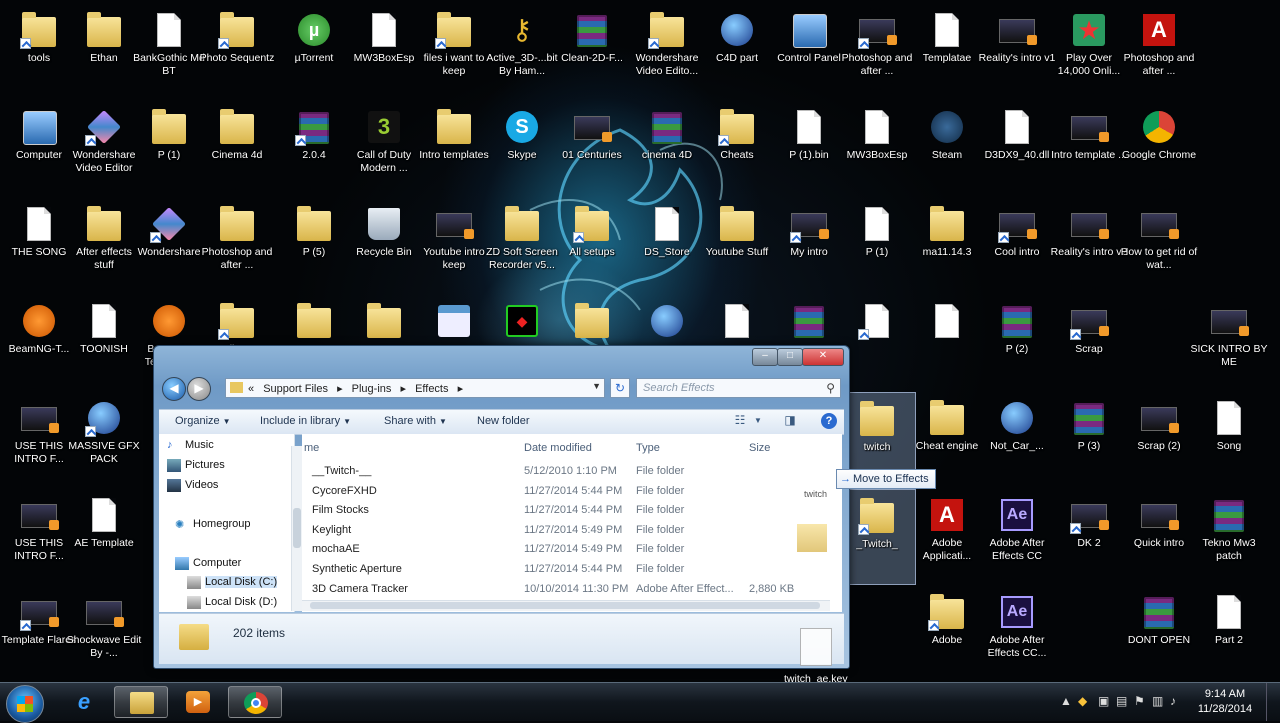 The width and height of the screenshot is (1280, 723). What do you see at coordinates (947, 52) in the screenshot?
I see `desktop-icon: Templatae` at bounding box center [947, 52].